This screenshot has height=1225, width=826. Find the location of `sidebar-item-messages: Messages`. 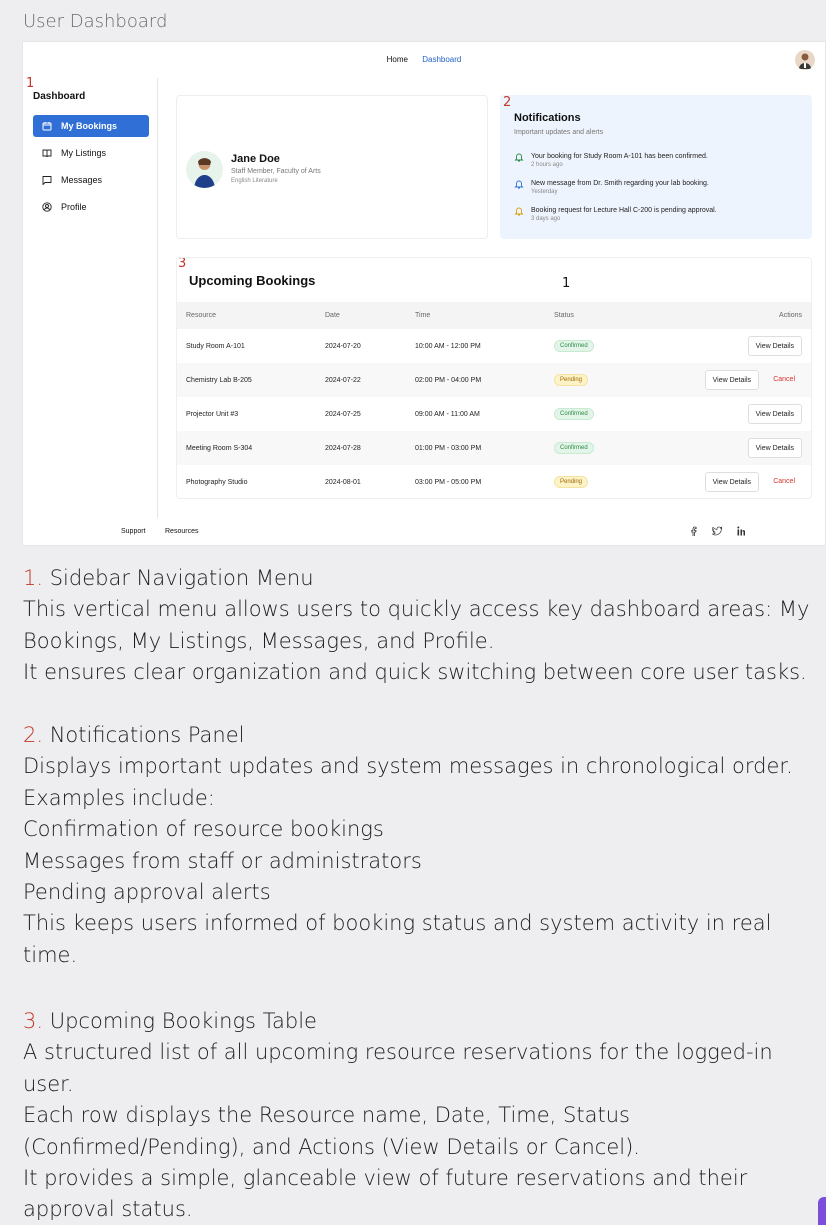

sidebar-item-messages: Messages is located at coordinates (91, 180).